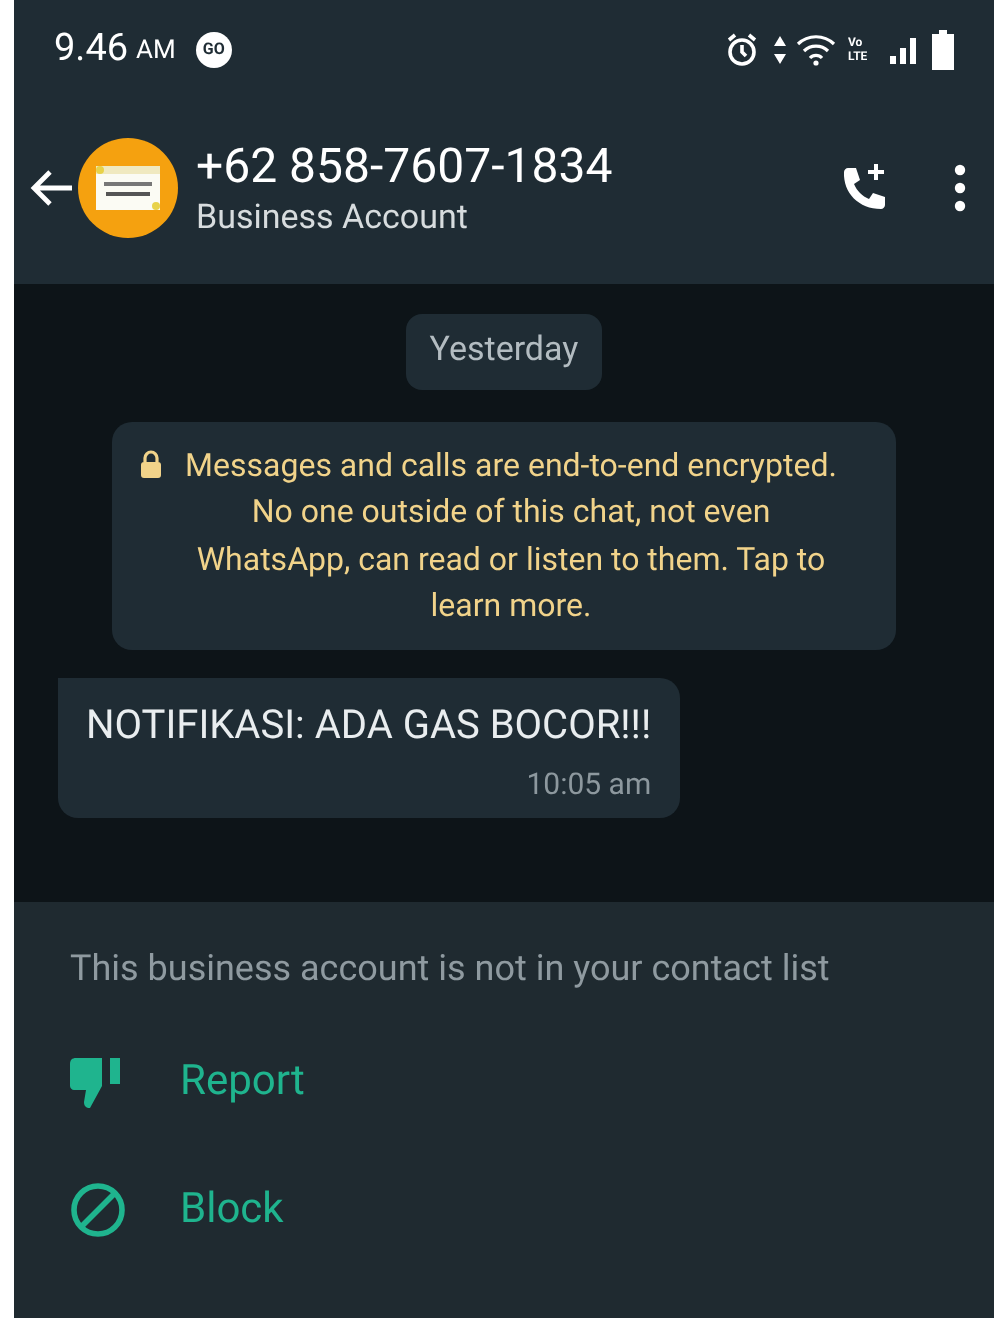  I want to click on block-link: Block, so click(232, 1210).